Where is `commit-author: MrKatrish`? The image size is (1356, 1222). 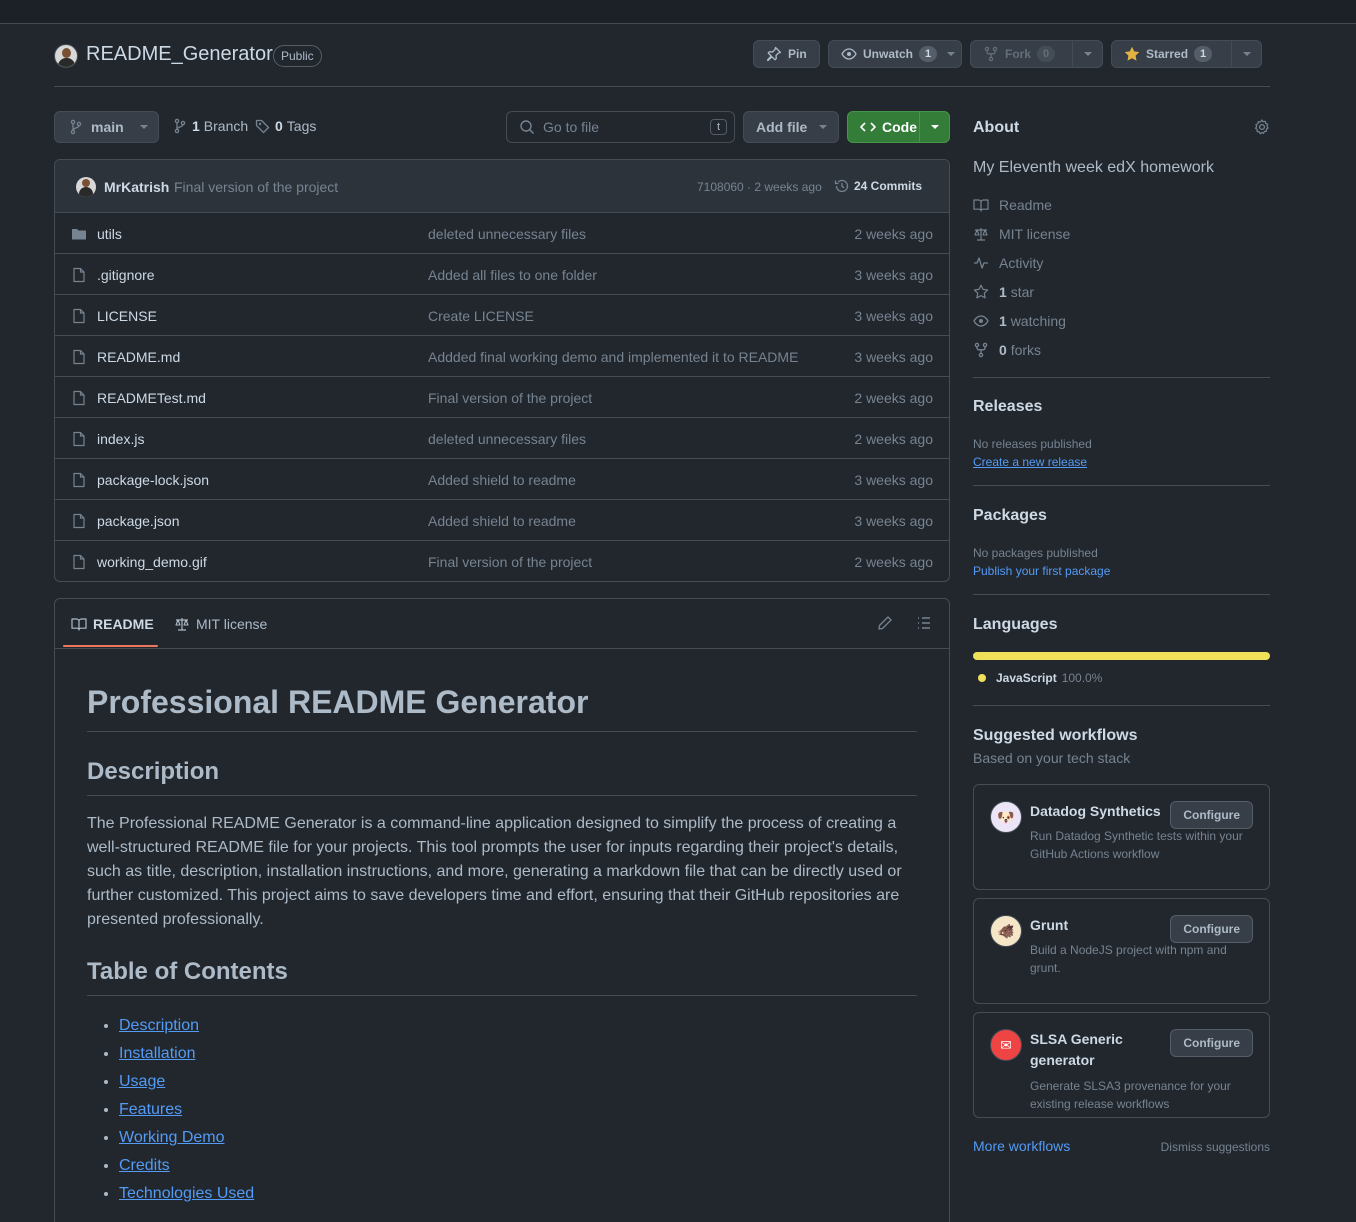
commit-author: MrKatrish is located at coordinates (136, 187).